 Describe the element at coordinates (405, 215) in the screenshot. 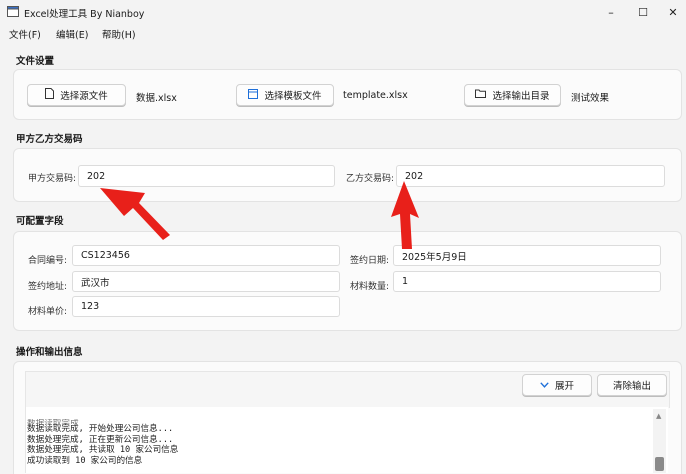

I see `arrow-party-b` at that location.